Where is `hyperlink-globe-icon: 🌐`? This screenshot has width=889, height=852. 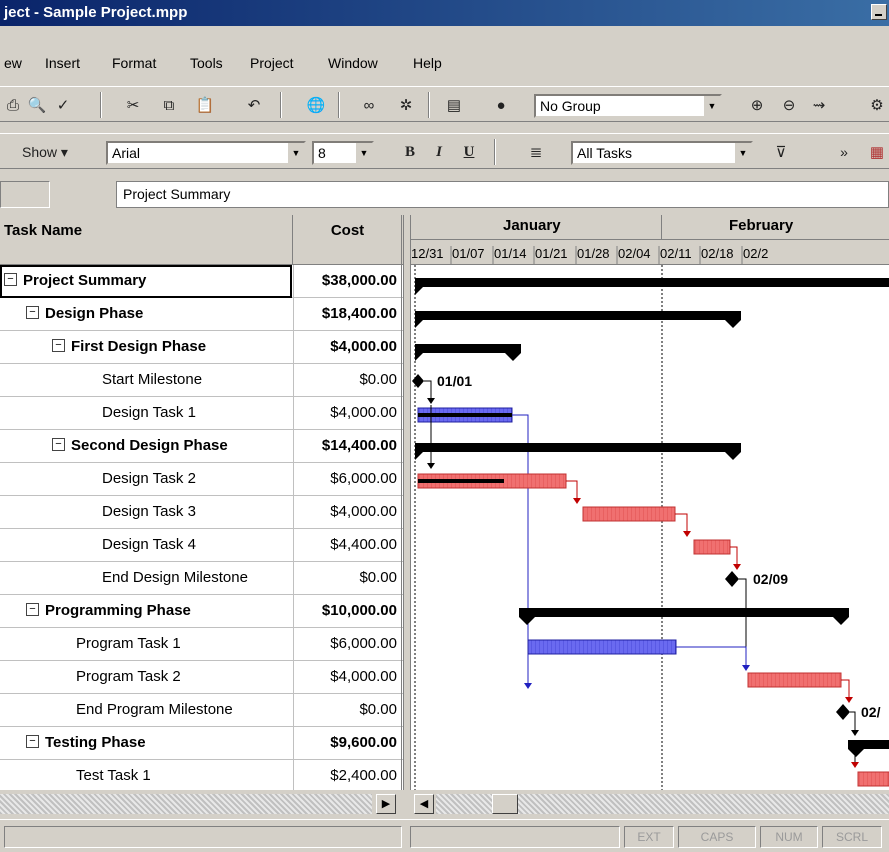
hyperlink-globe-icon: 🌐 is located at coordinates (316, 105).